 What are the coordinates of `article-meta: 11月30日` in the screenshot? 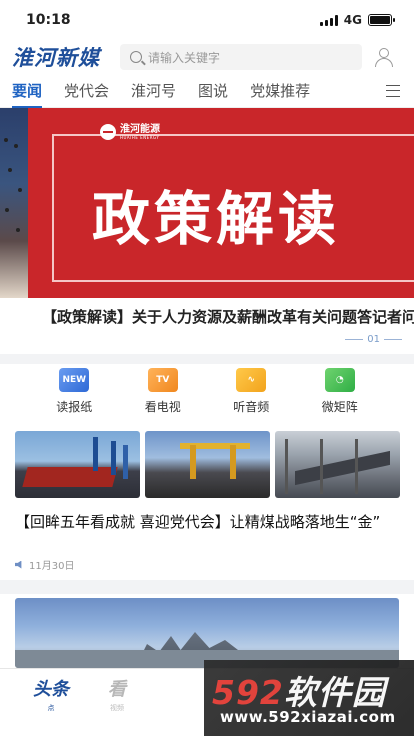 It's located at (44, 564).